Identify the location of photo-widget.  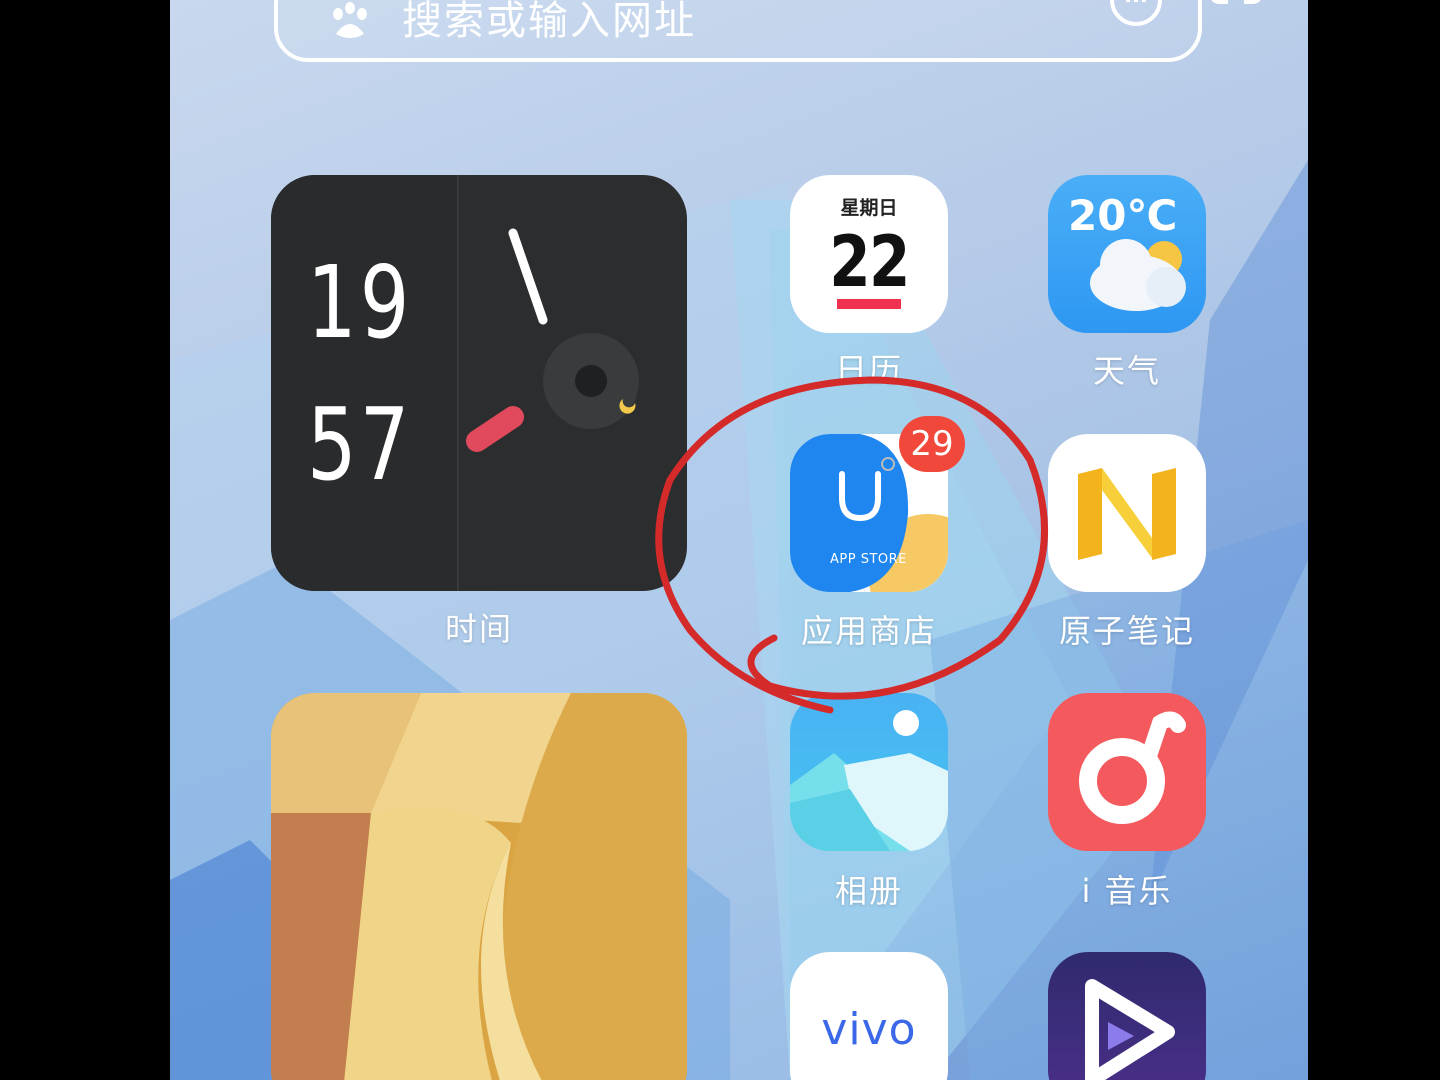
(479, 886).